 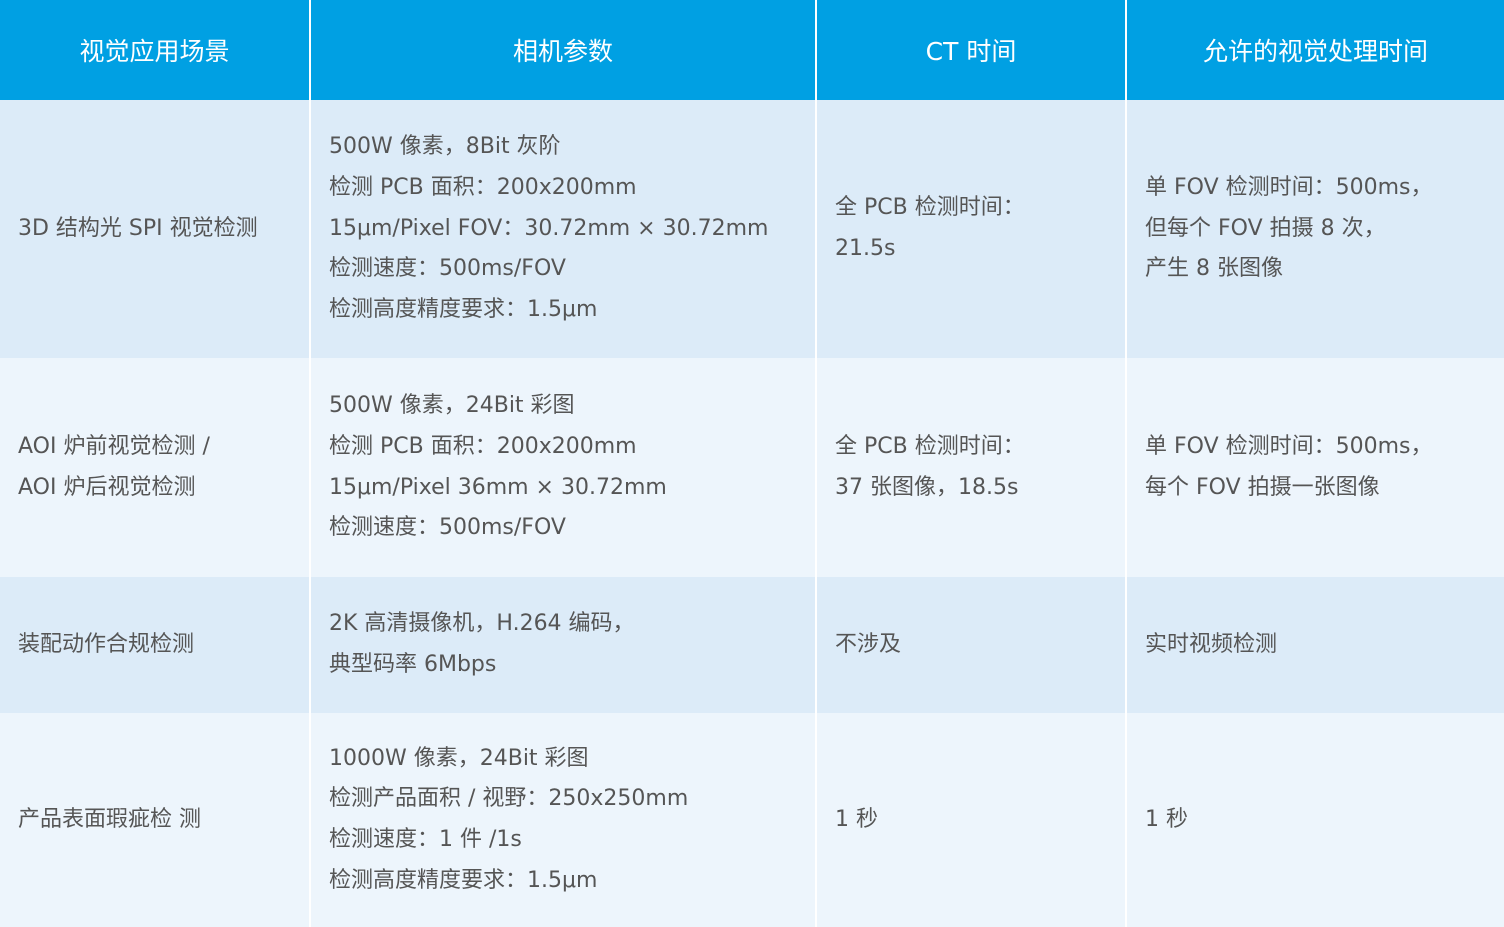 What do you see at coordinates (562, 645) in the screenshot?
I see `cell-camera-params: 2K 高清摄像机，H.264 编码， 典型码率 6Mbps` at bounding box center [562, 645].